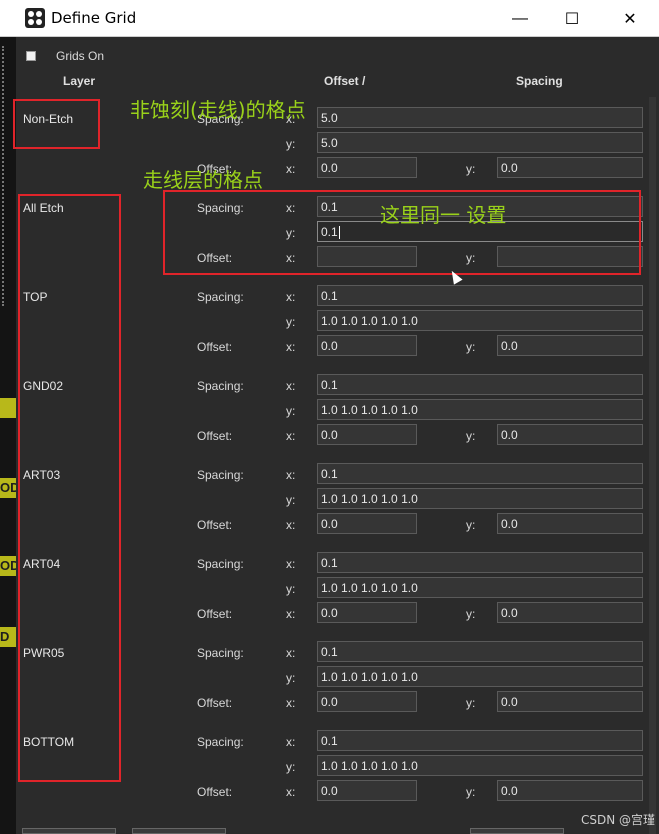 Image resolution: width=659 pixels, height=834 pixels. What do you see at coordinates (572, 18) in the screenshot?
I see `maximize-button: ☐` at bounding box center [572, 18].